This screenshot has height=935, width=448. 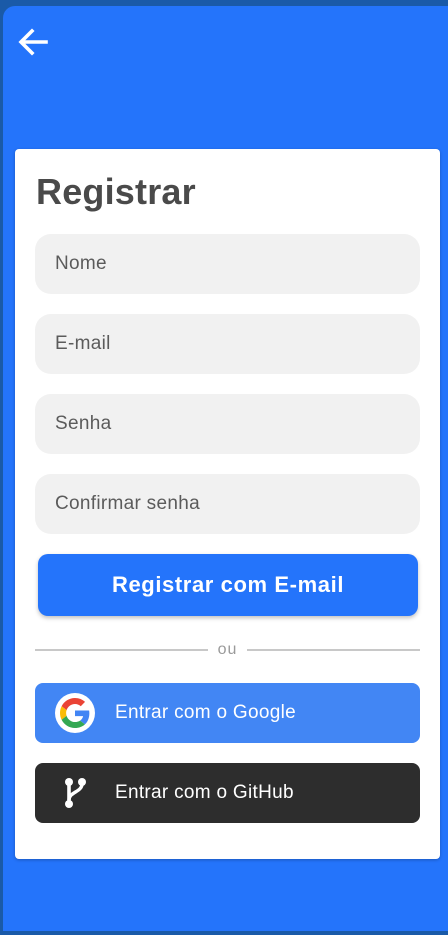 I want to click on google-signin-button: Entrar com o Google, so click(x=227, y=713).